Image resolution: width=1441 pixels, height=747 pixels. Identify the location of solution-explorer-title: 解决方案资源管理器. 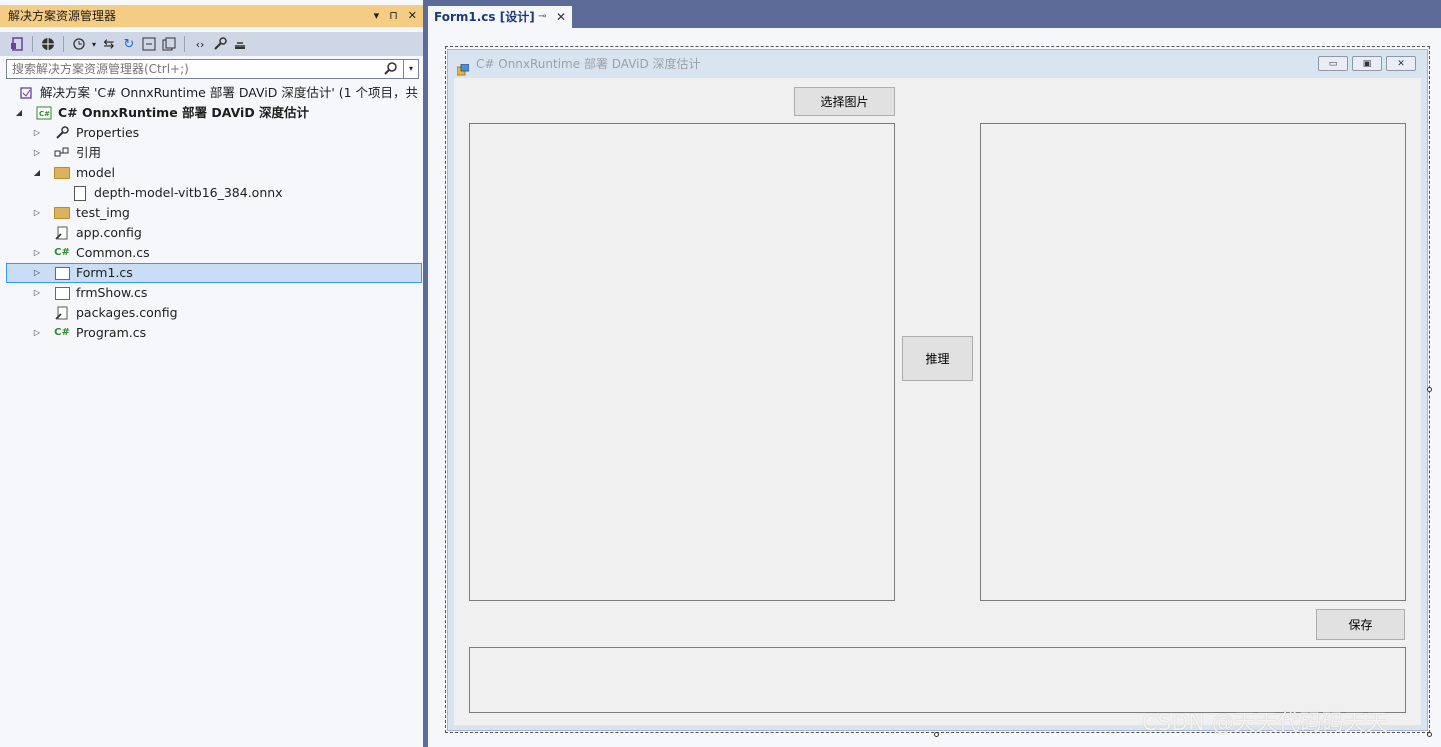
(62, 16).